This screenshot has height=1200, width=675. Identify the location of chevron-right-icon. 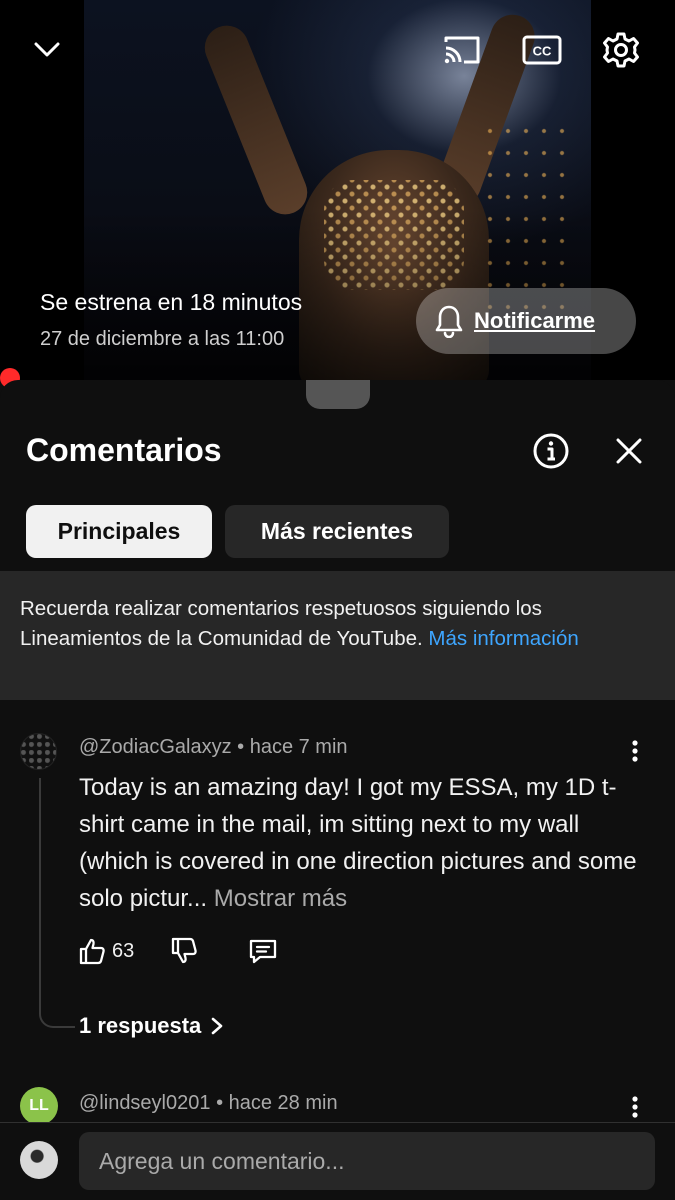
(217, 1026).